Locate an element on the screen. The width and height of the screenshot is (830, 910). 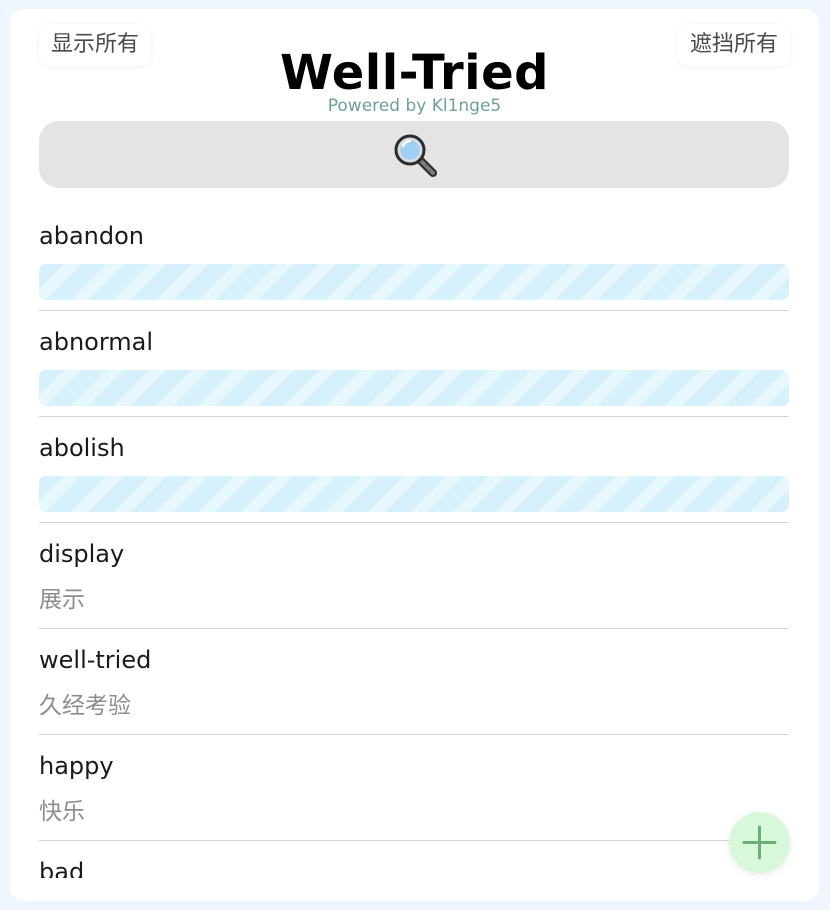
magnifier-icon is located at coordinates (415, 155).